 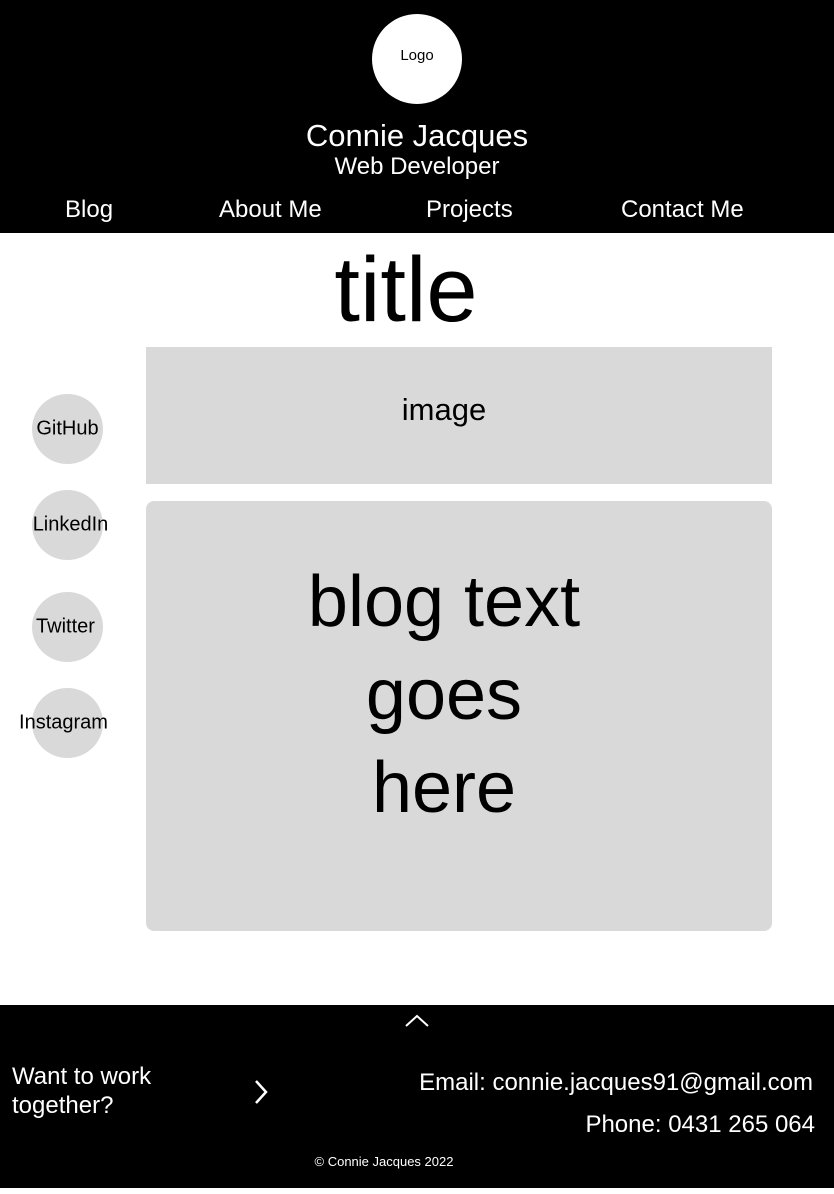 What do you see at coordinates (444, 695) in the screenshot?
I see `blog-text-content: blog text goes here` at bounding box center [444, 695].